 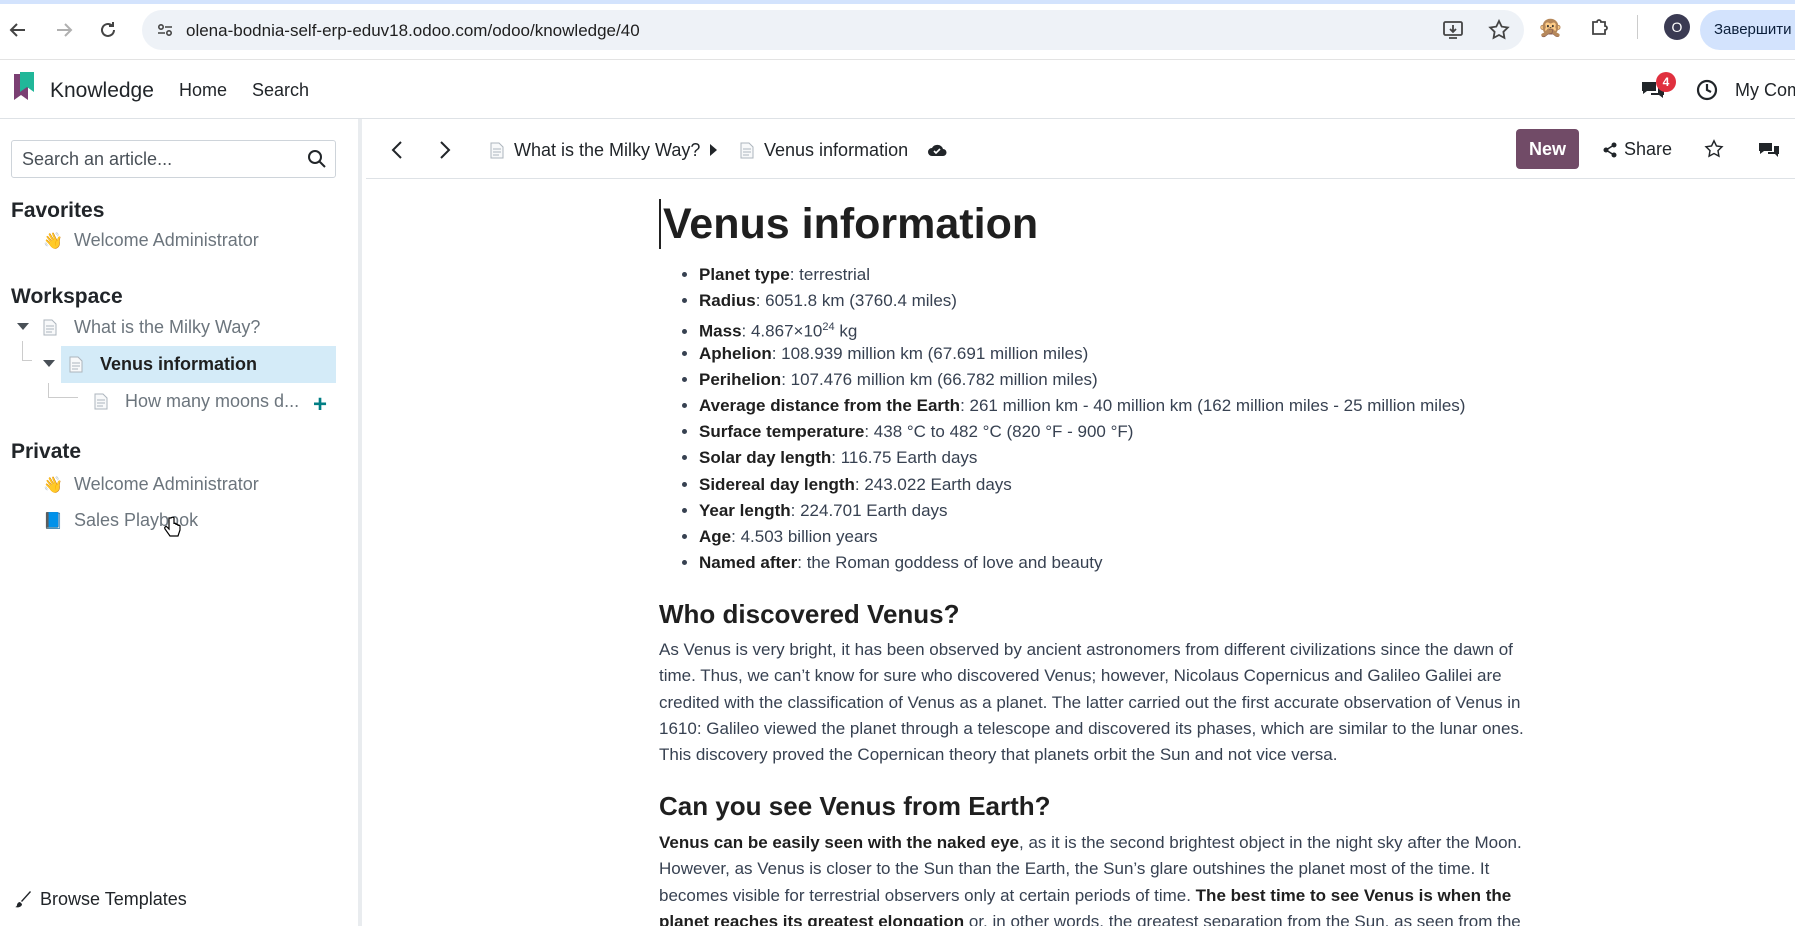 I want to click on activity-clock-icon, so click(x=1707, y=90).